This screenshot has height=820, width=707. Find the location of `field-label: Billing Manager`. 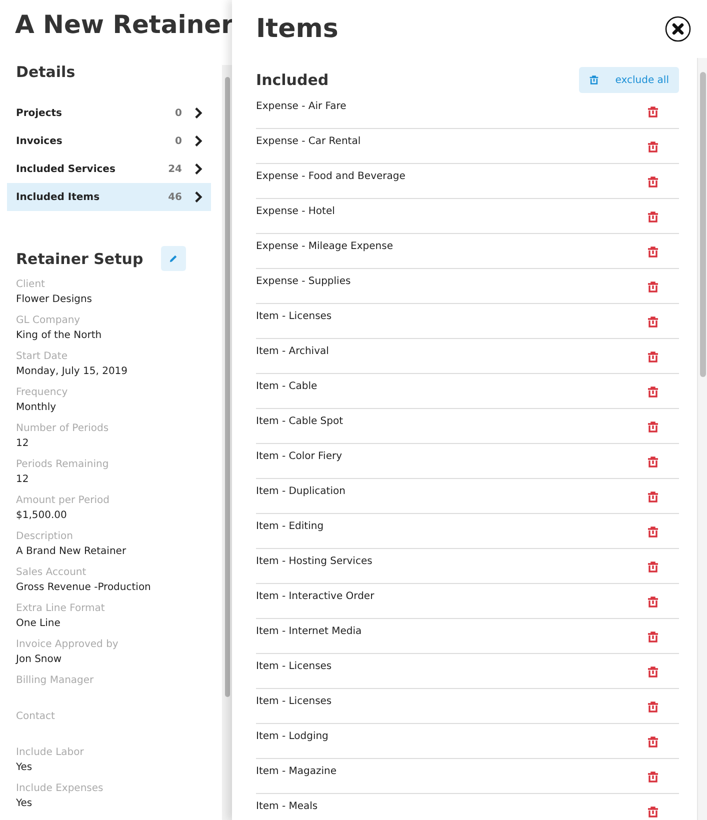

field-label: Billing Manager is located at coordinates (55, 681).